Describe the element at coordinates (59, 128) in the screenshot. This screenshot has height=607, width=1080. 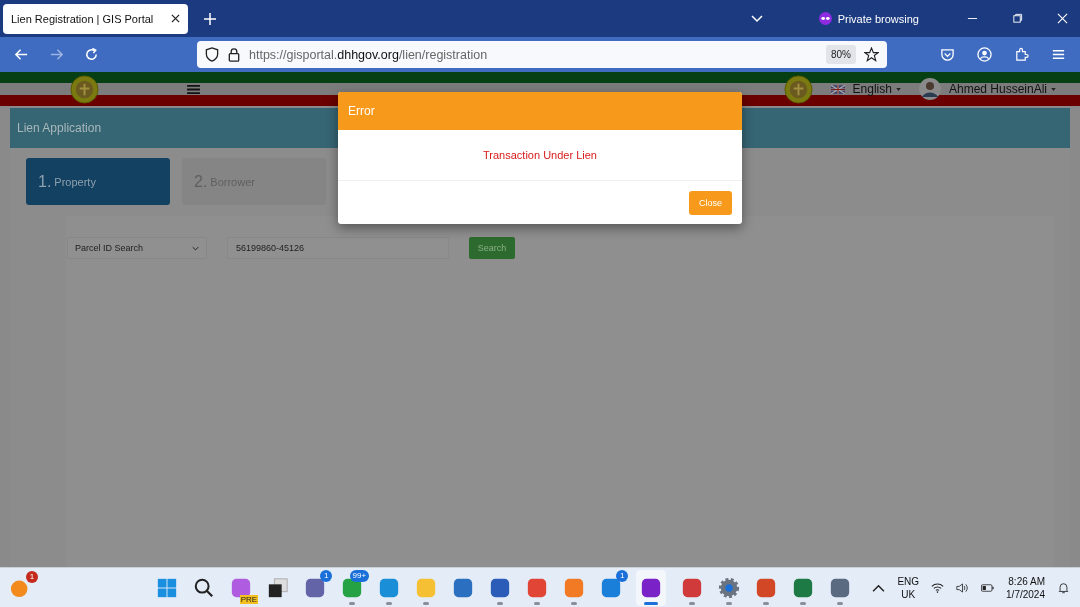
I see `panel-title: Lien Application` at that location.